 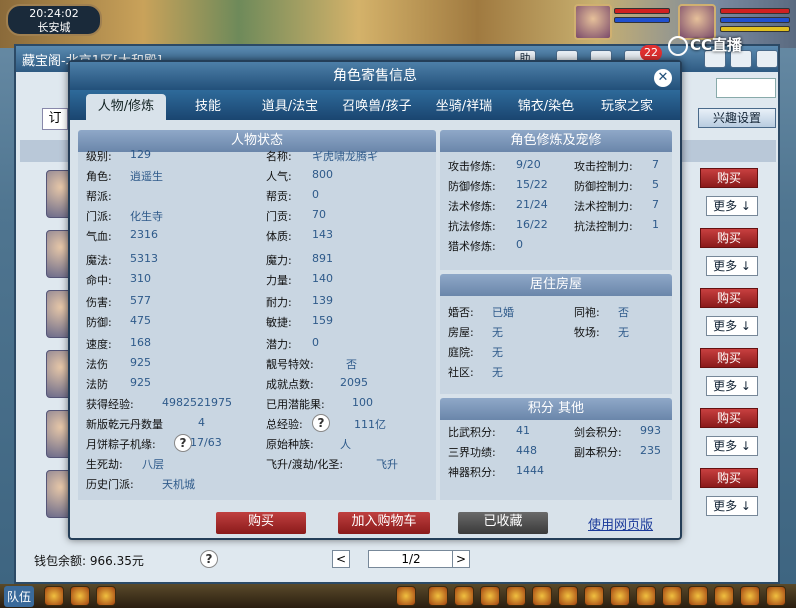 What do you see at coordinates (140, 382) in the screenshot?
I see `stat-value: 925` at bounding box center [140, 382].